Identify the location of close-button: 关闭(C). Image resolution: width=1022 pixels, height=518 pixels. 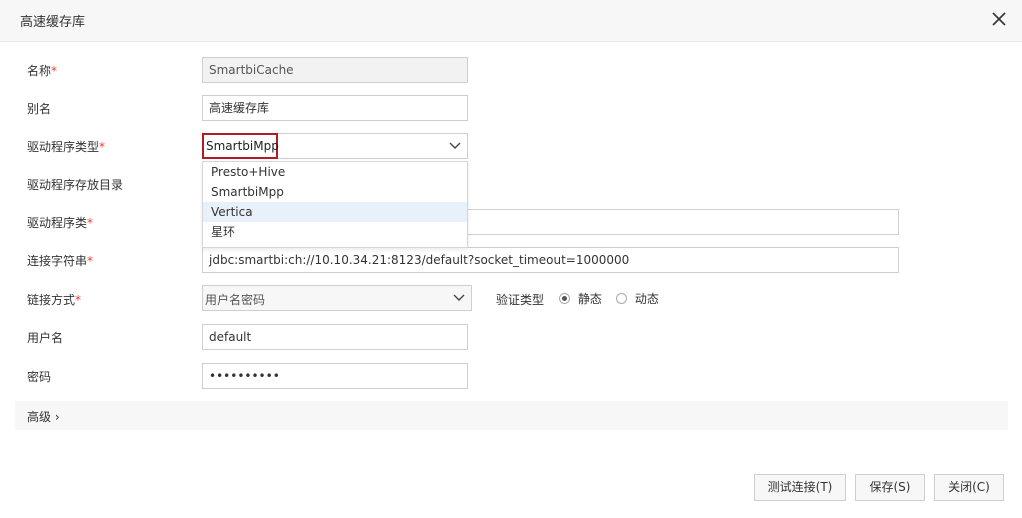
(969, 487).